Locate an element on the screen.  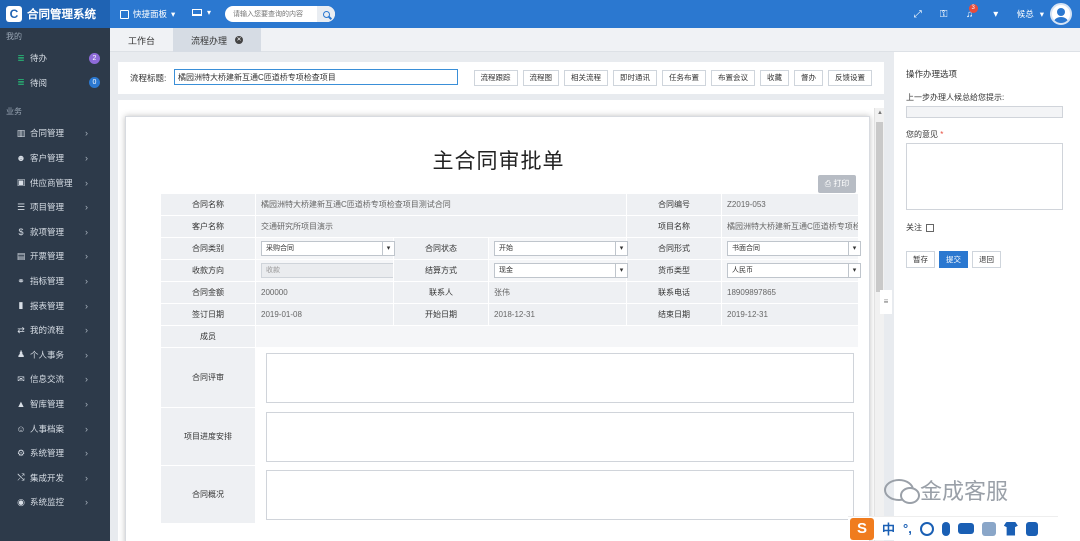
user-menu: 候总 ▾ is located at coordinates (1044, 14).